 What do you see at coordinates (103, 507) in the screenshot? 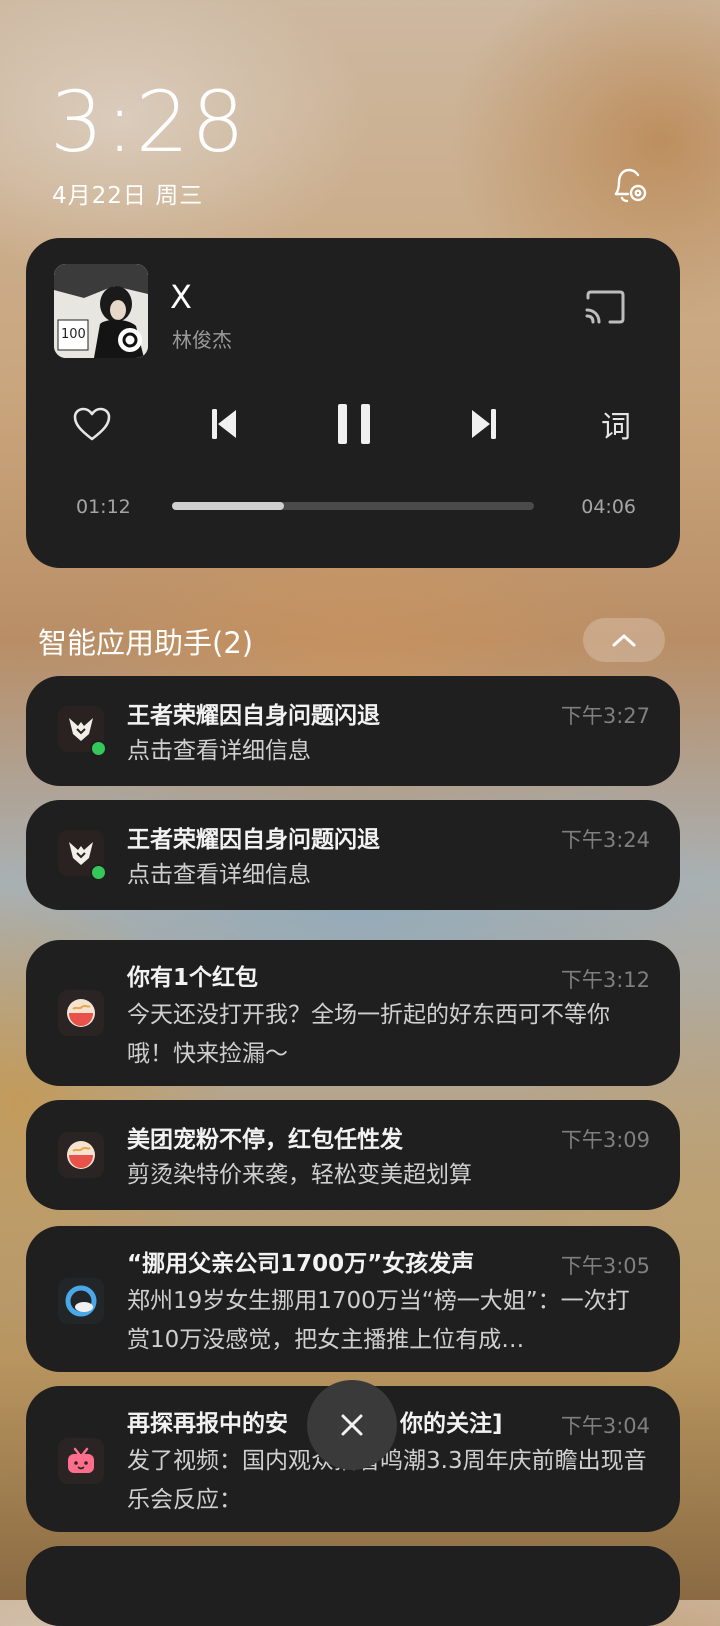
I see `elapsed-time: 01:12` at bounding box center [103, 507].